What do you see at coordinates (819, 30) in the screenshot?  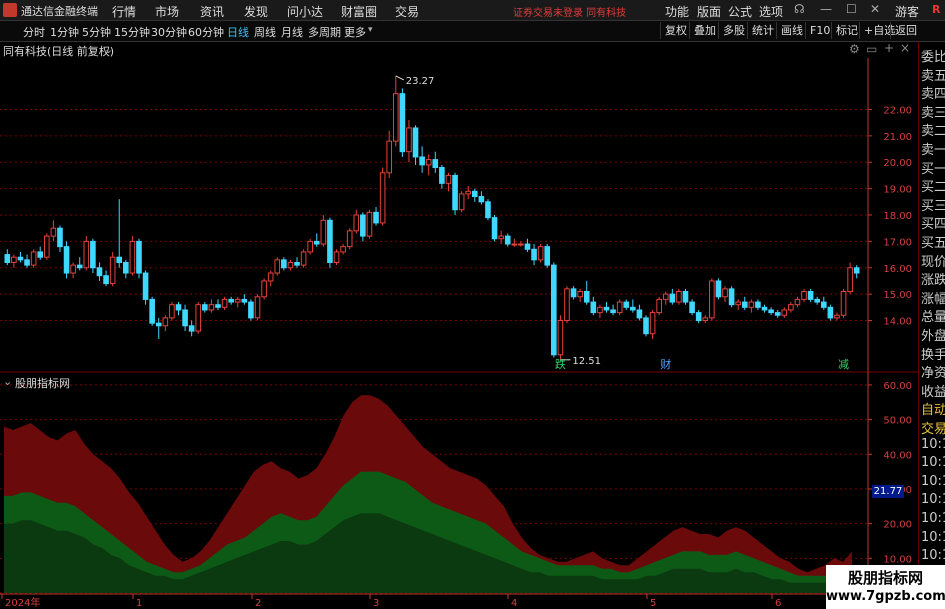 I see `f10-button: F10` at bounding box center [819, 30].